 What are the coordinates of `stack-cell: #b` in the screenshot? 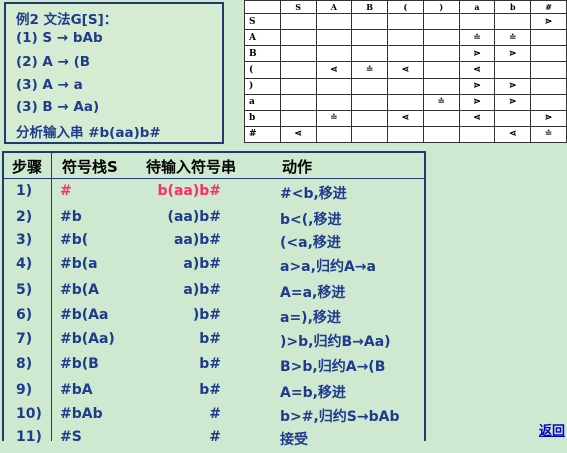 It's located at (71, 217).